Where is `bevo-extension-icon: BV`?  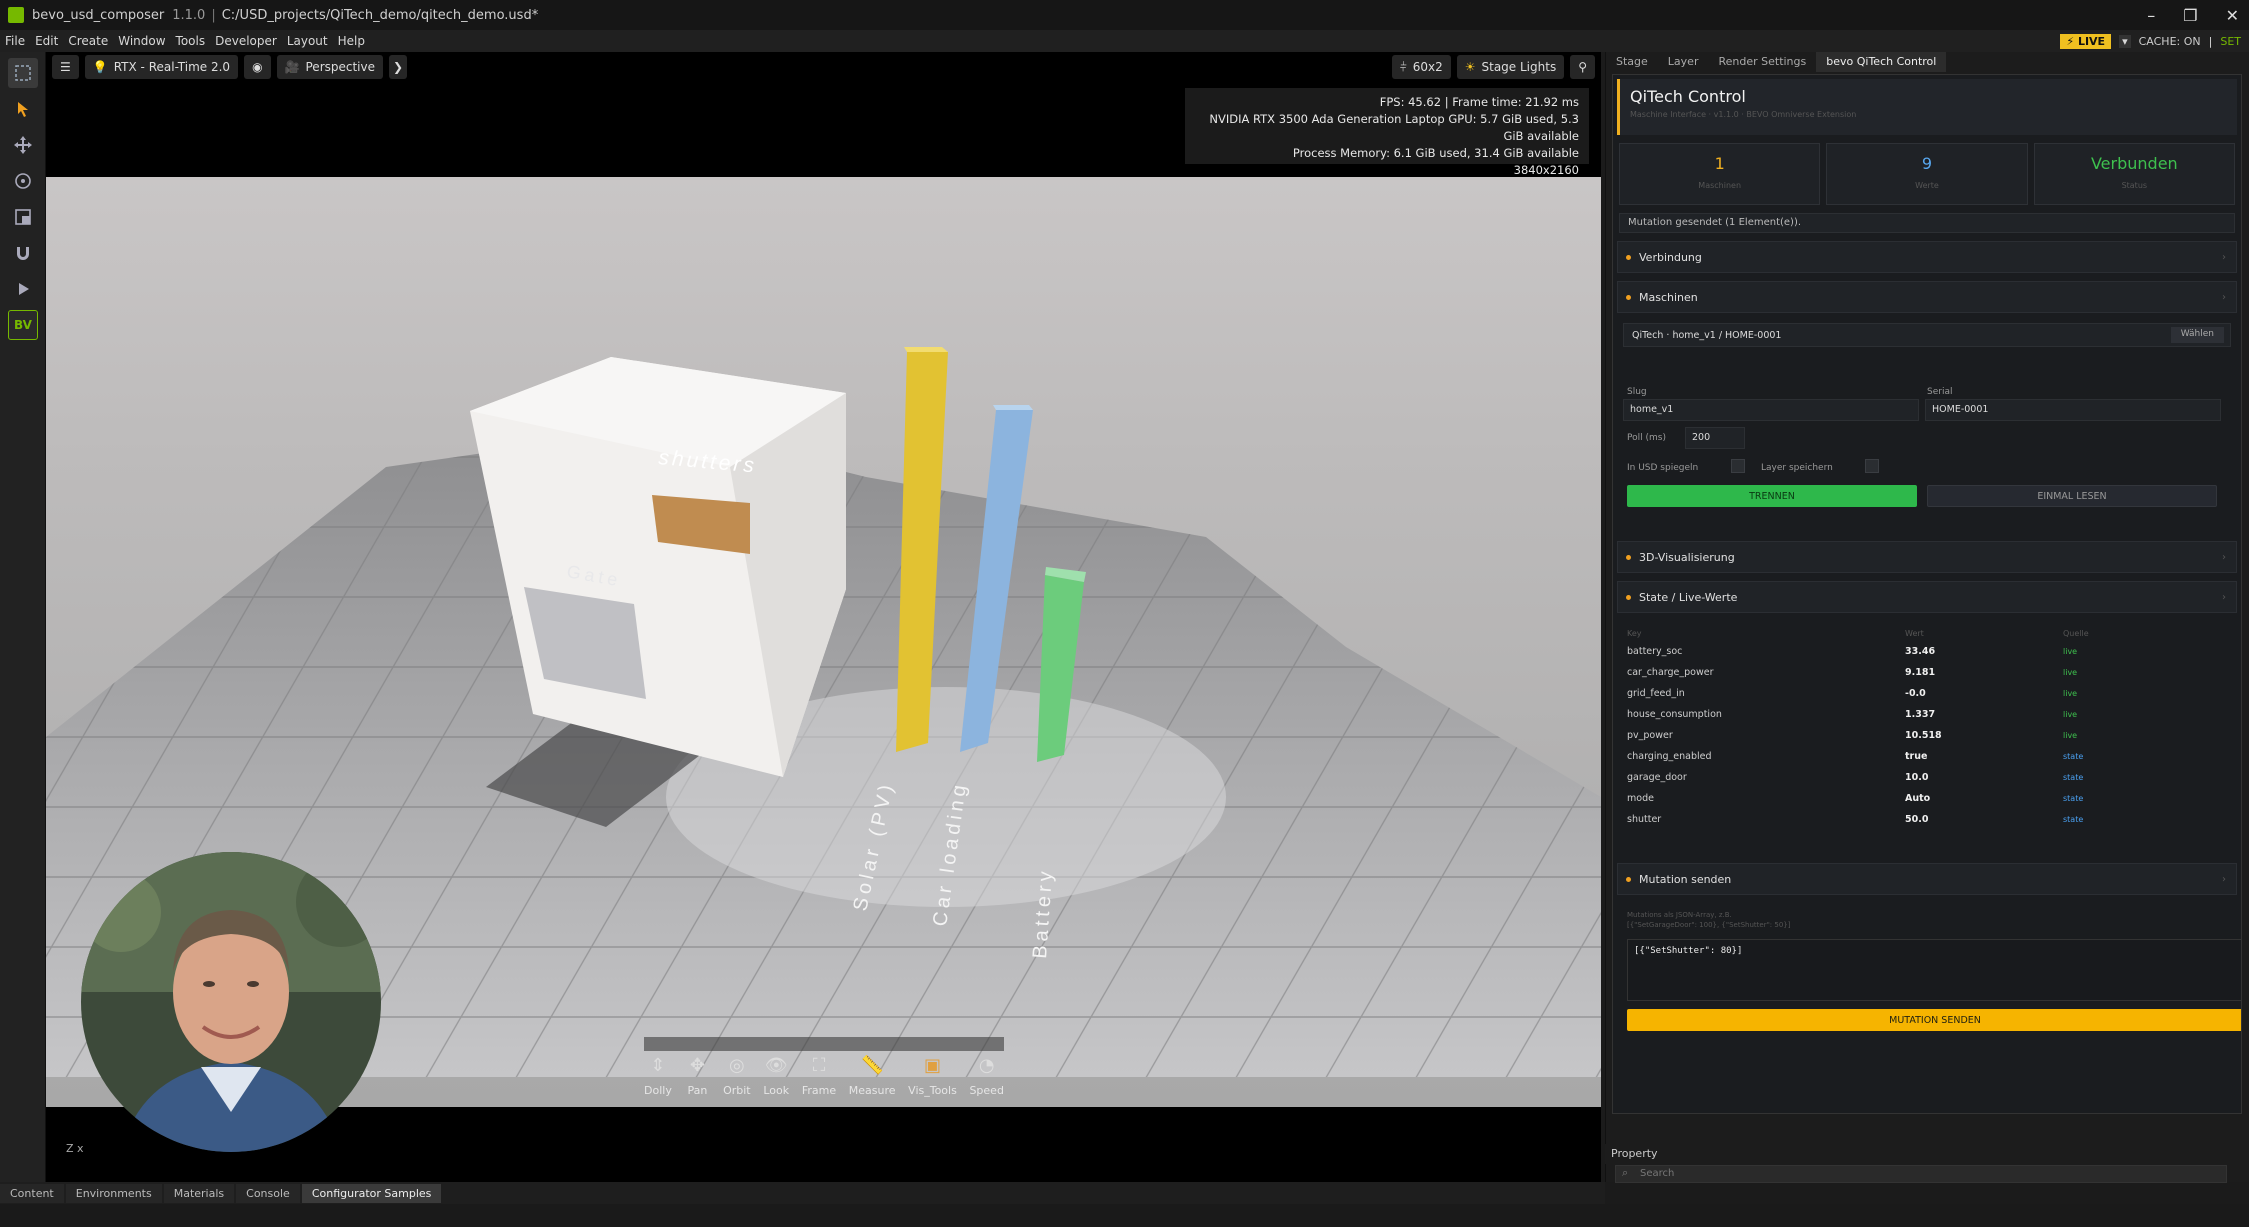 bevo-extension-icon: BV is located at coordinates (23, 325).